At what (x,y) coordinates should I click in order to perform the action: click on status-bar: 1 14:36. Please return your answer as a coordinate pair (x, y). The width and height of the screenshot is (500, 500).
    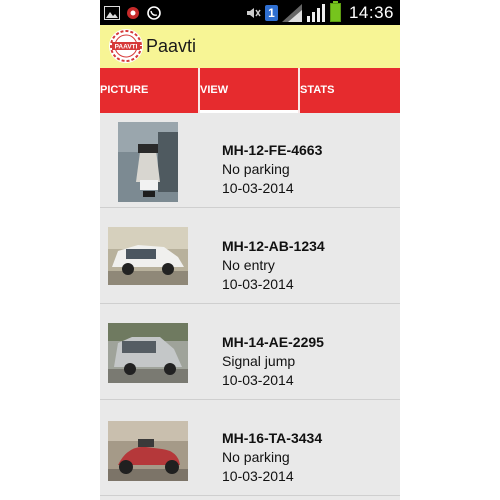
    Looking at the image, I should click on (250, 12).